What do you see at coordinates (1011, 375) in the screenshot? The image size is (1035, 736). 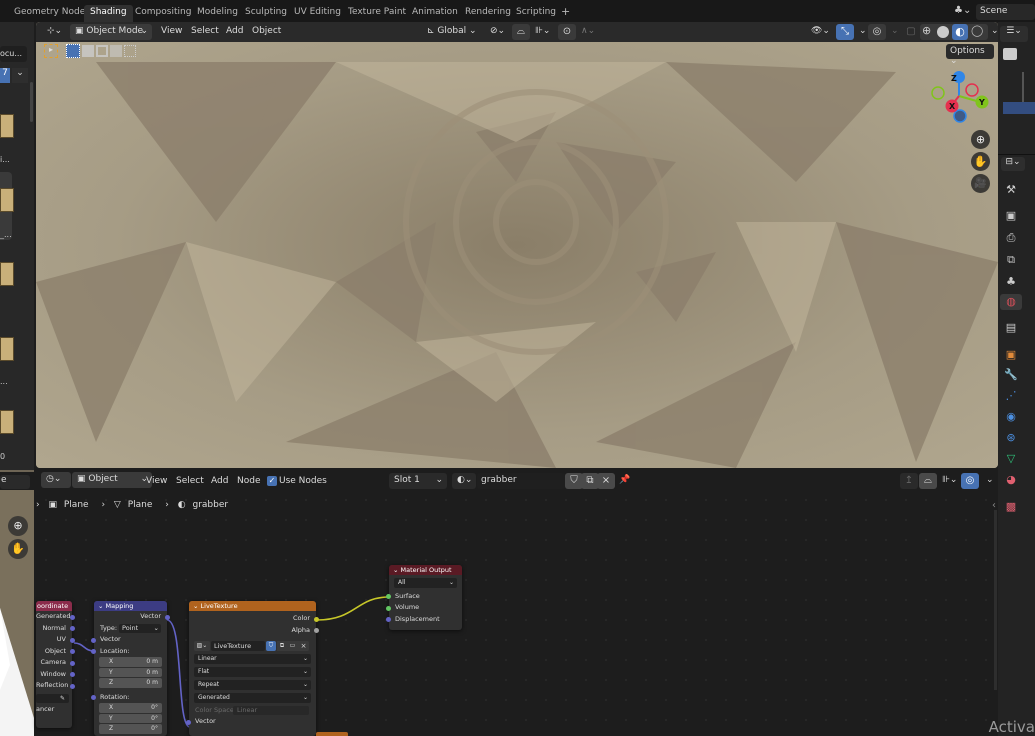 I see `modifier-wrench-icon: 🔧` at bounding box center [1011, 375].